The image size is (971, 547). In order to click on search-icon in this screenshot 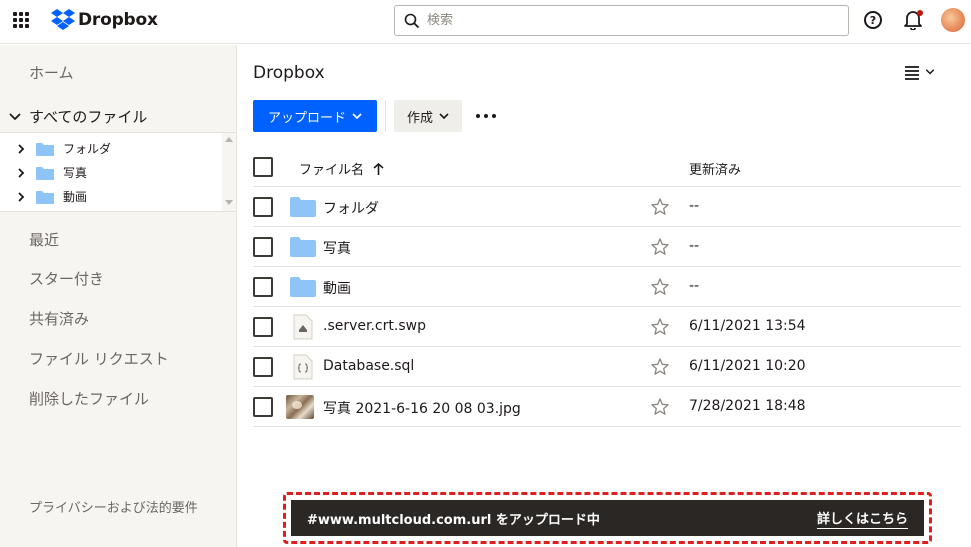, I will do `click(412, 20)`.